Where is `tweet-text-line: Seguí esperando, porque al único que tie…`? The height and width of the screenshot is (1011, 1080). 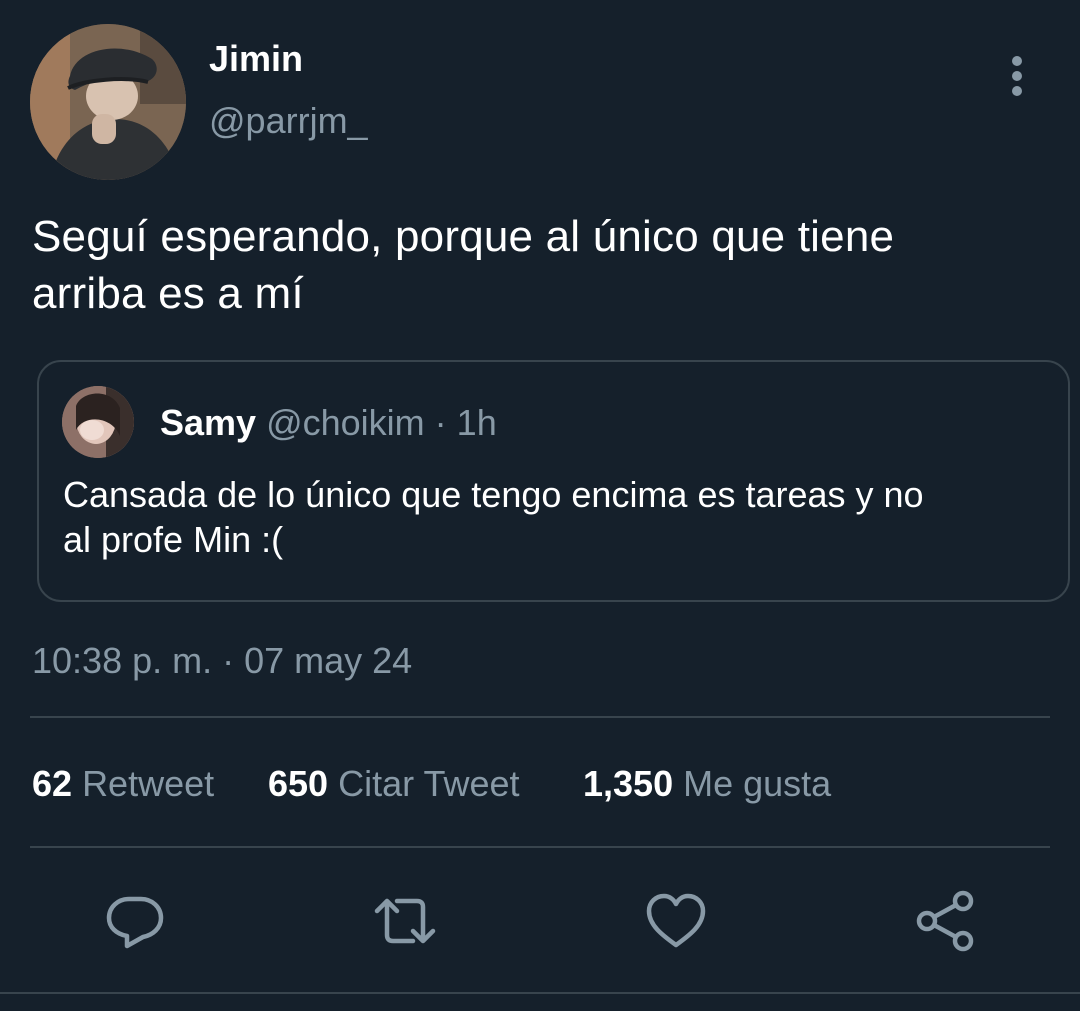
tweet-text-line: Seguí esperando, porque al único que tie… is located at coordinates (463, 236).